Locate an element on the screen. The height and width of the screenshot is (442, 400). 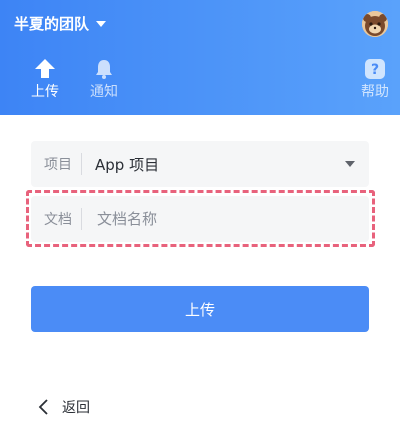
avatar is located at coordinates (375, 24).